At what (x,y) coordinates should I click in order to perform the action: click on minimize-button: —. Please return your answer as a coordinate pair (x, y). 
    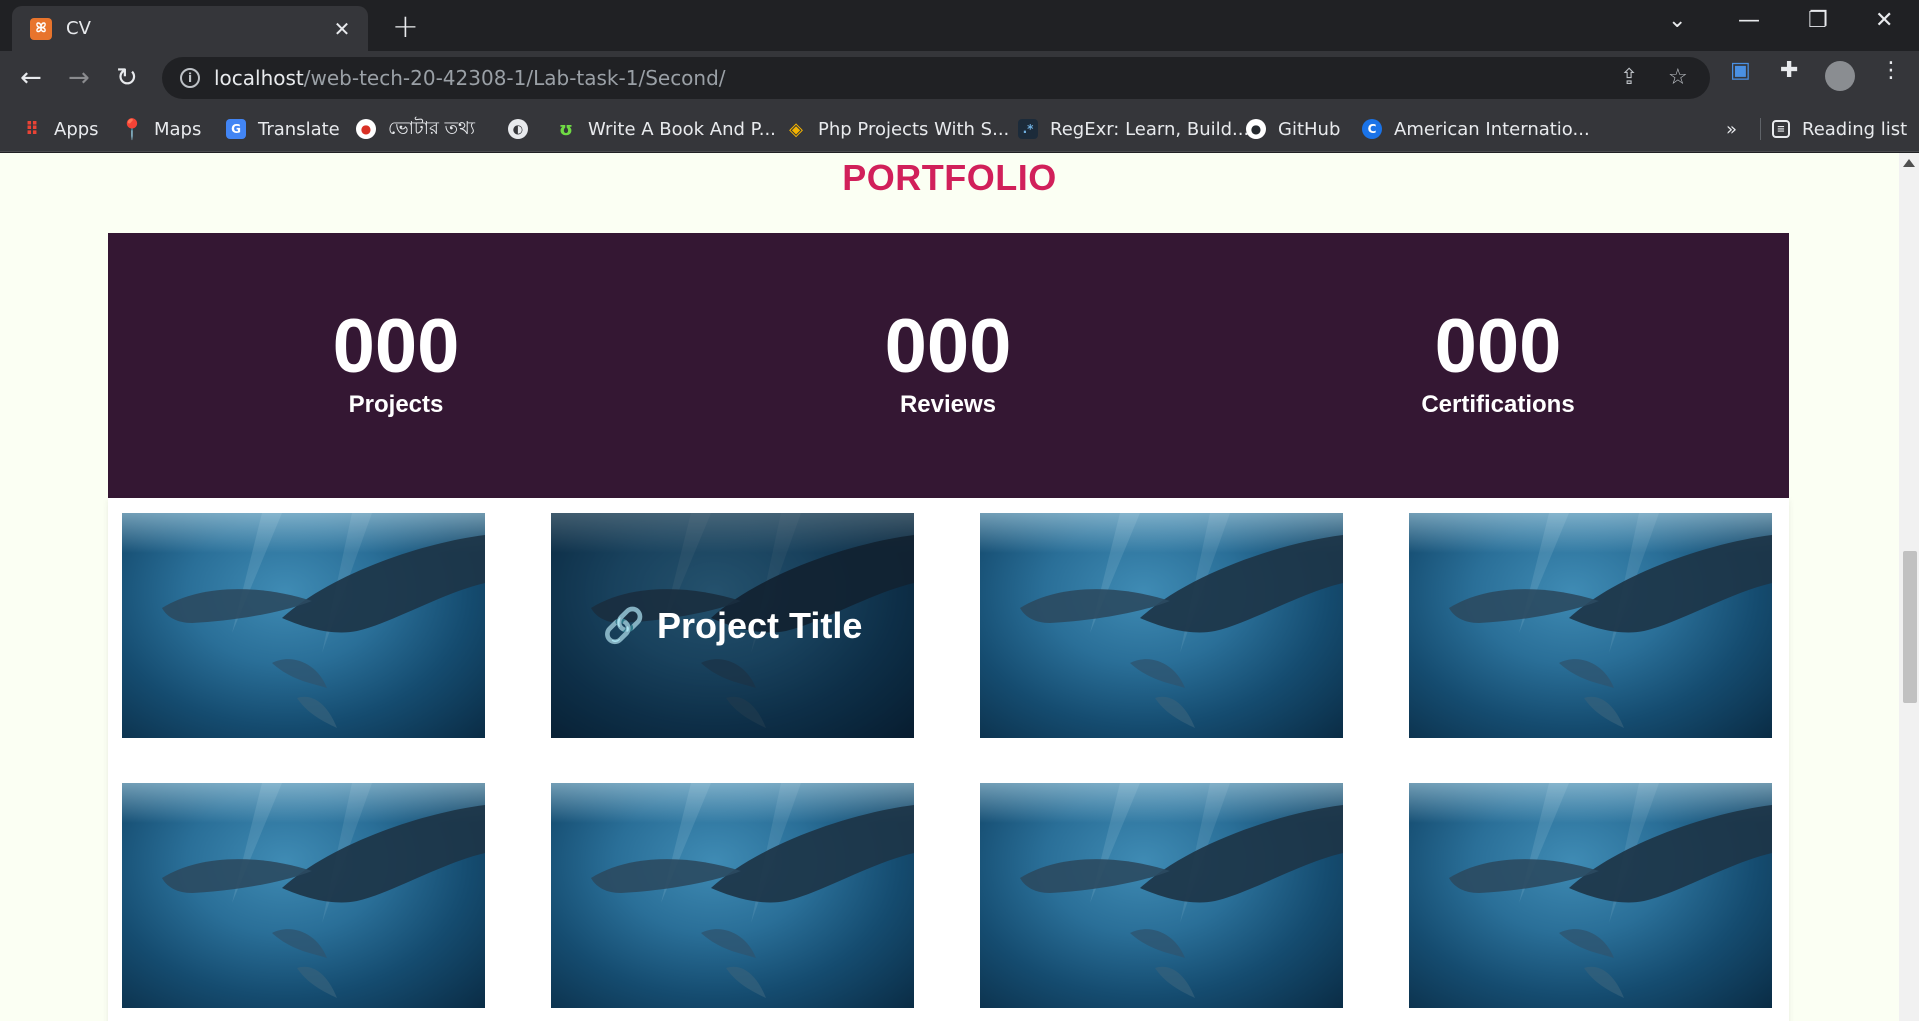
    Looking at the image, I should click on (1749, 20).